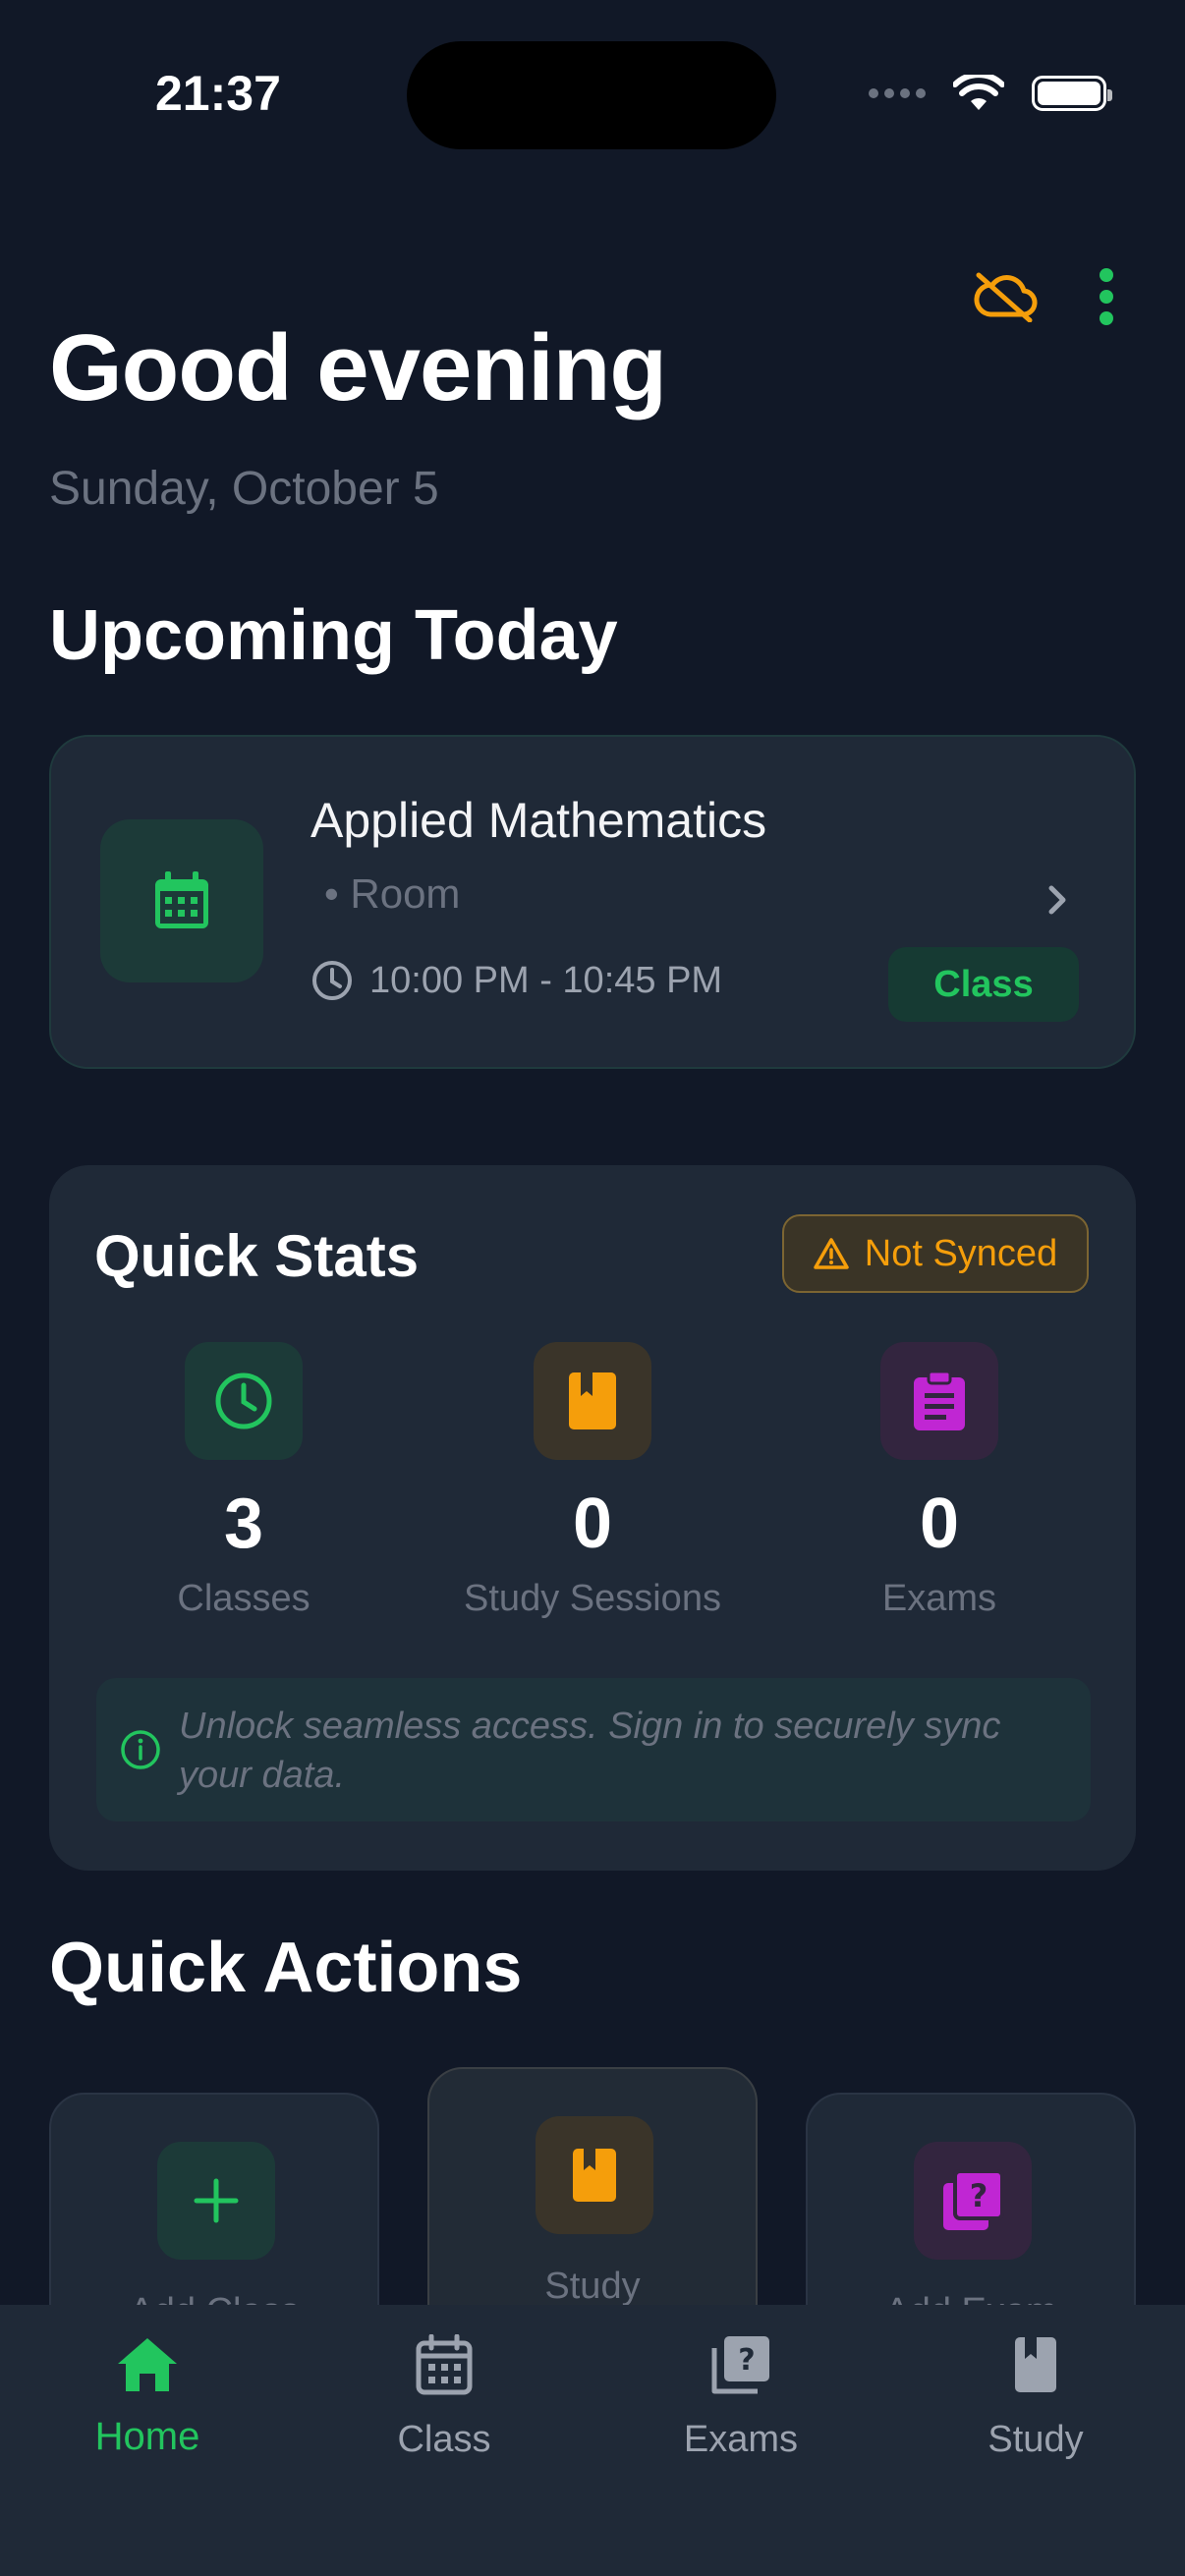 The height and width of the screenshot is (2576, 1185). I want to click on cloud-off-icon, so click(1006, 296).